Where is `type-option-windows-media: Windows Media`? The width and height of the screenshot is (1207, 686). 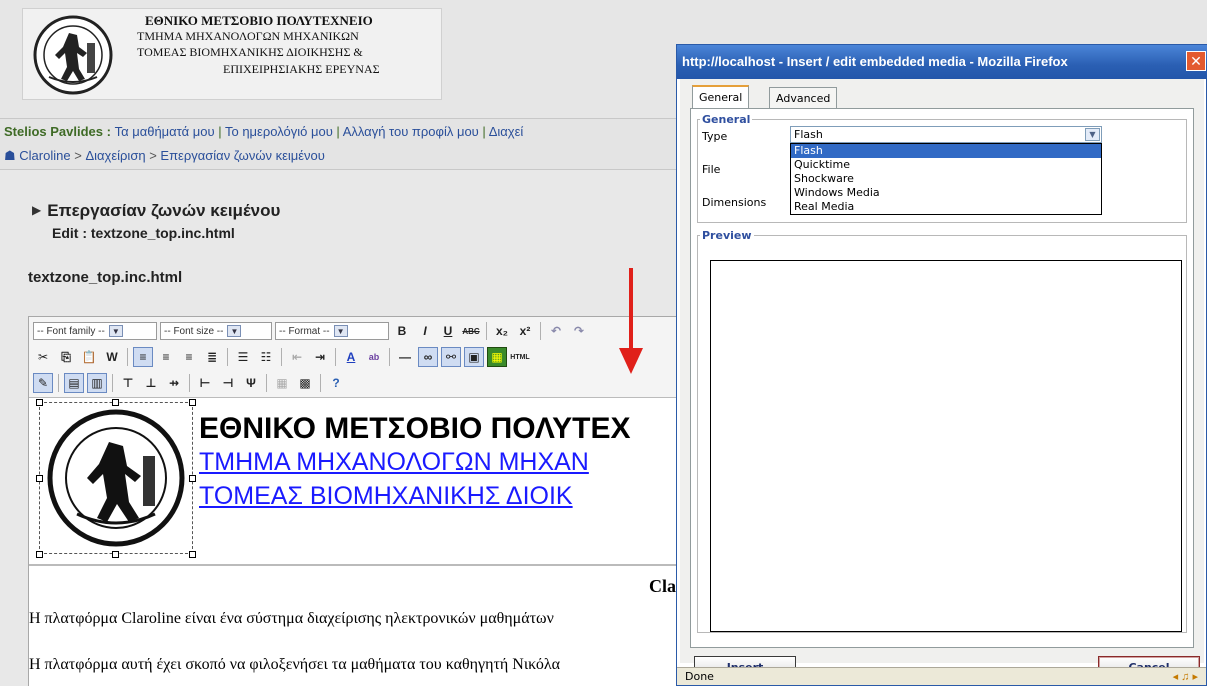 type-option-windows-media: Windows Media is located at coordinates (946, 193).